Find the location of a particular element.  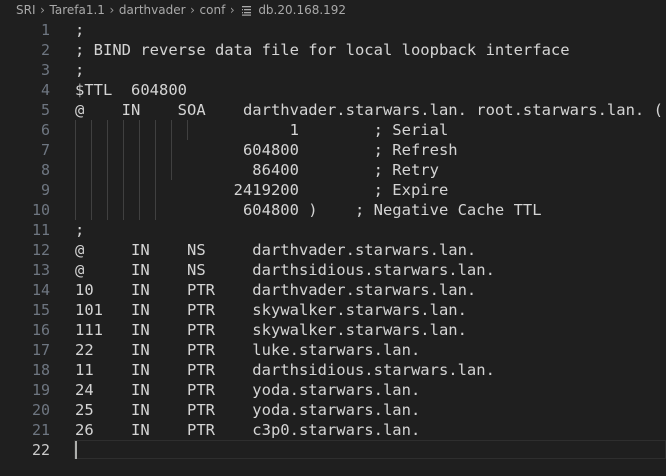

line-text: 604800 ) ; Negative Cache TTL is located at coordinates (308, 210).